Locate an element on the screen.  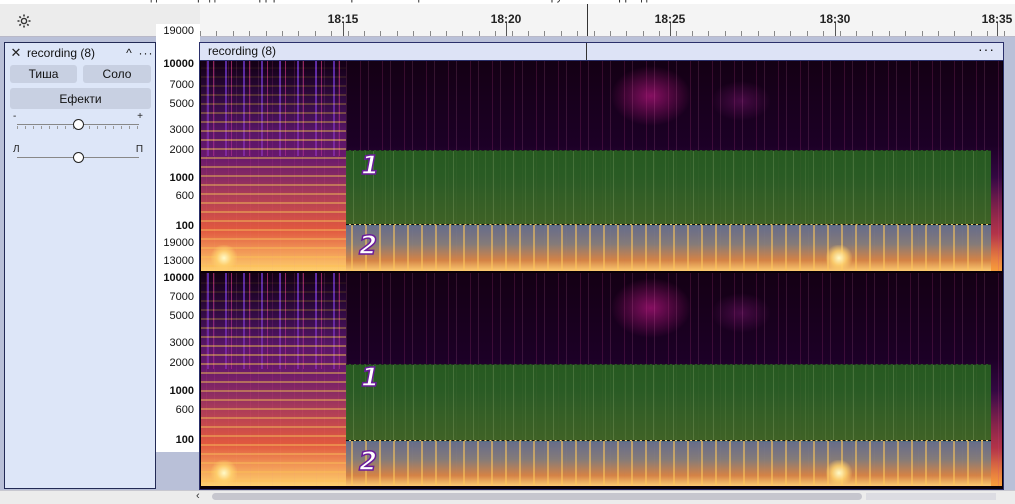
clip-header: recording (8) ··· is located at coordinates (601, 51).